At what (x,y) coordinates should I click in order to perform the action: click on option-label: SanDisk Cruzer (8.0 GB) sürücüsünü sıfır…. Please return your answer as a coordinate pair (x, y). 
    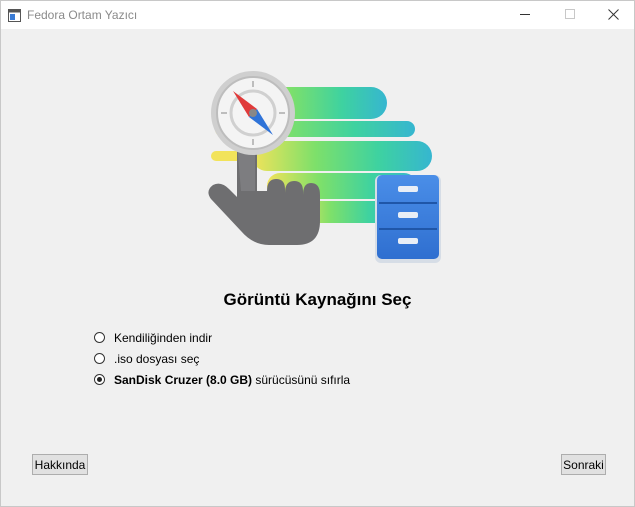
    Looking at the image, I should click on (232, 379).